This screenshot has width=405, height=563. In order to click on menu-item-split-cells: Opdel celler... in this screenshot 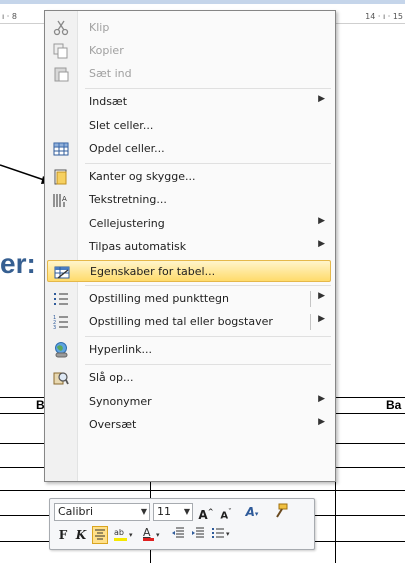, I will do `click(189, 149)`.